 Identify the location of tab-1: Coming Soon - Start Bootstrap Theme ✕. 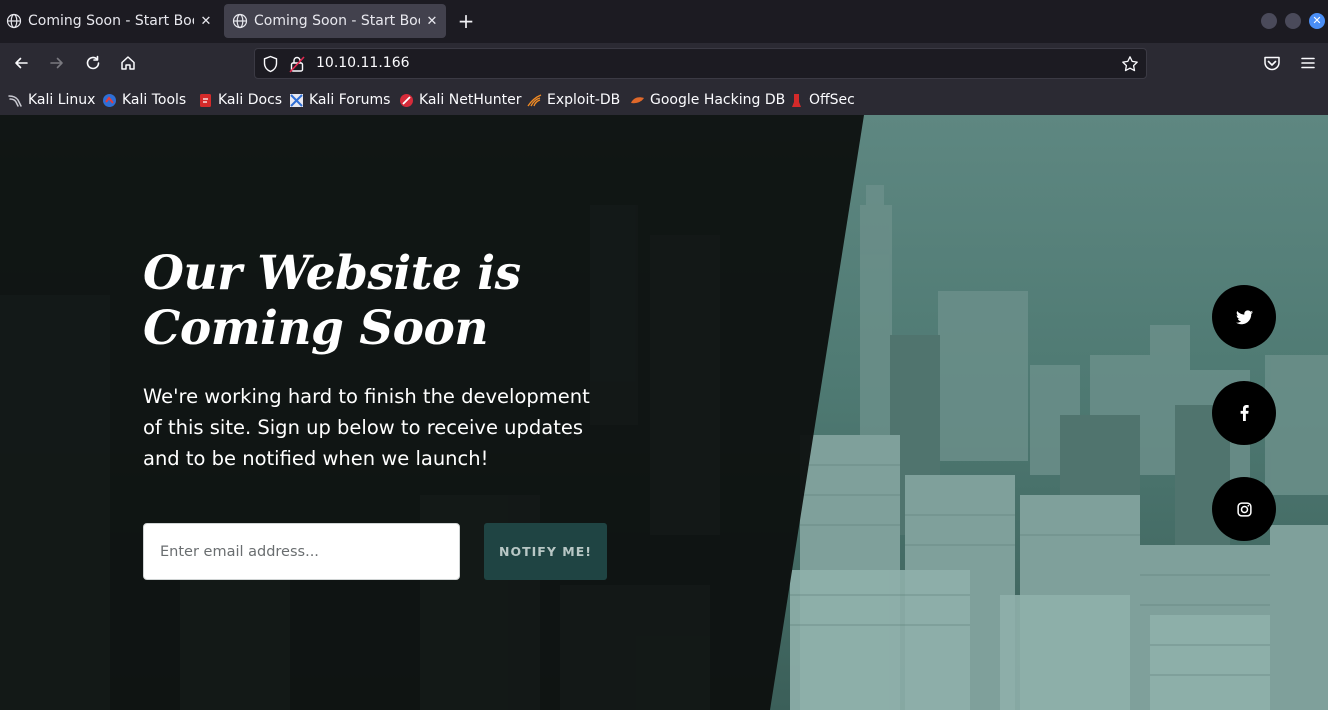
(109, 21).